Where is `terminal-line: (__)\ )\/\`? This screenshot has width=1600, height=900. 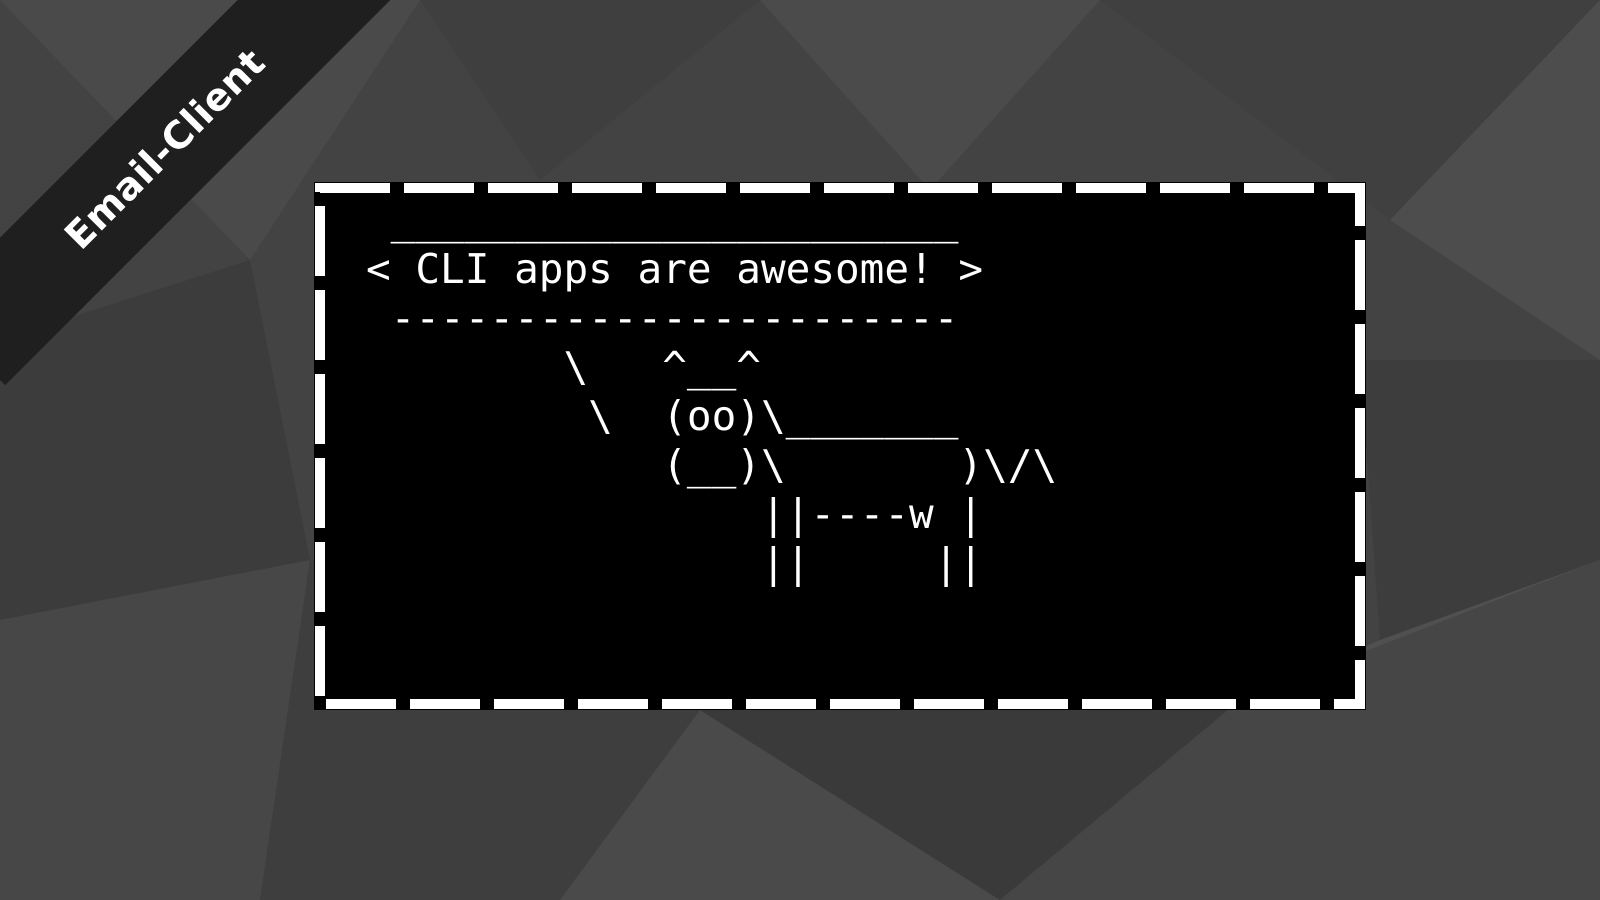
terminal-line: (__)\ )\/\ is located at coordinates (712, 465).